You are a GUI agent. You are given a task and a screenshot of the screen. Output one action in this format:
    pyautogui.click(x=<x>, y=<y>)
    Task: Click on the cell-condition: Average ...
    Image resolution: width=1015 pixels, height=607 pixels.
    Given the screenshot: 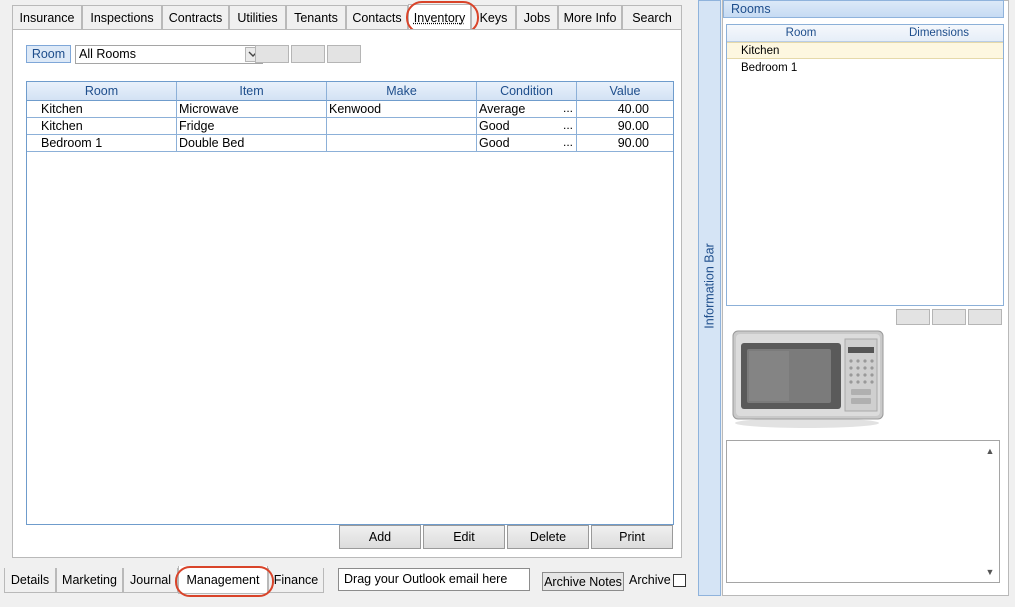 What is the action you would take?
    pyautogui.click(x=527, y=109)
    